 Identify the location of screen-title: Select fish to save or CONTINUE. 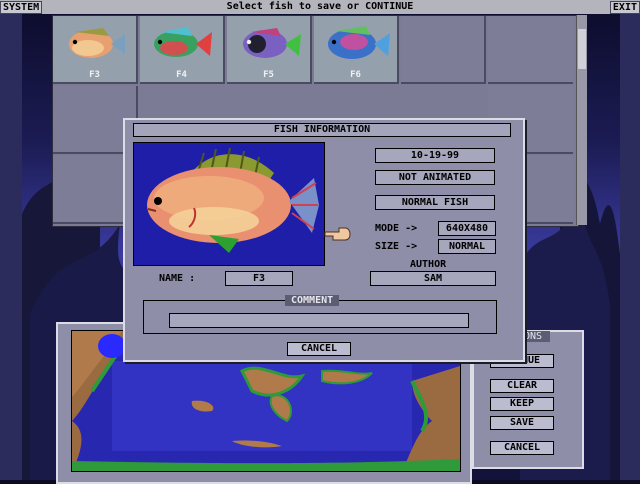
(320, 6).